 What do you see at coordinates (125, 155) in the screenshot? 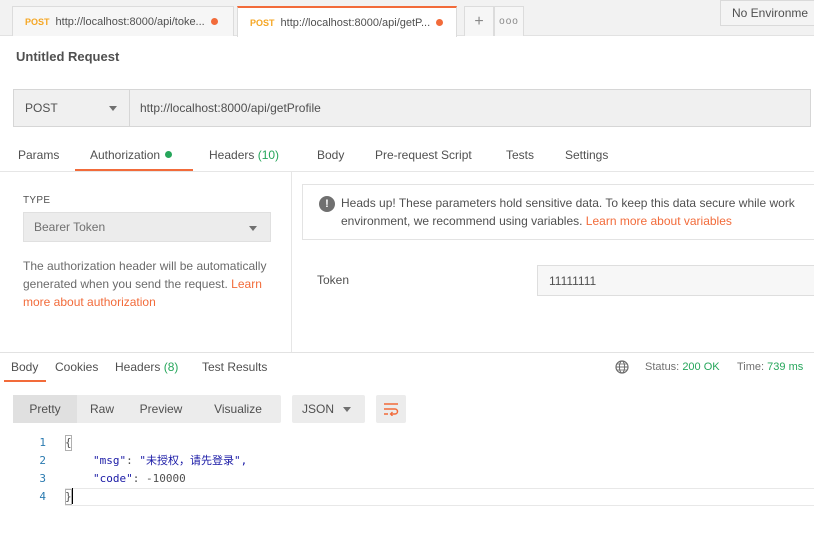
I see `tab-label: Authorization` at bounding box center [125, 155].